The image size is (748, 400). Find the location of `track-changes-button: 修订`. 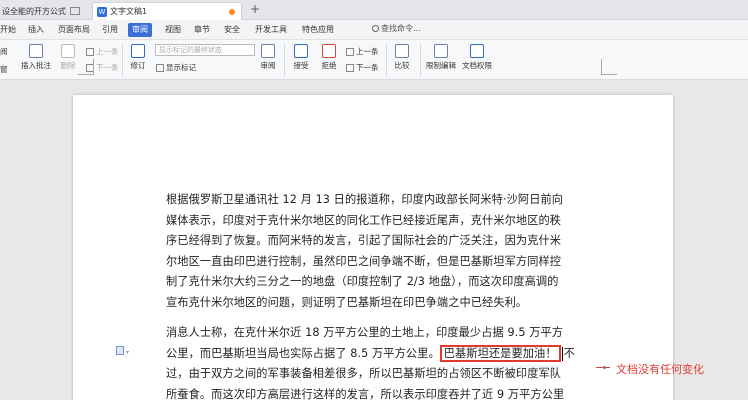

track-changes-button: 修订 is located at coordinates (138, 57).